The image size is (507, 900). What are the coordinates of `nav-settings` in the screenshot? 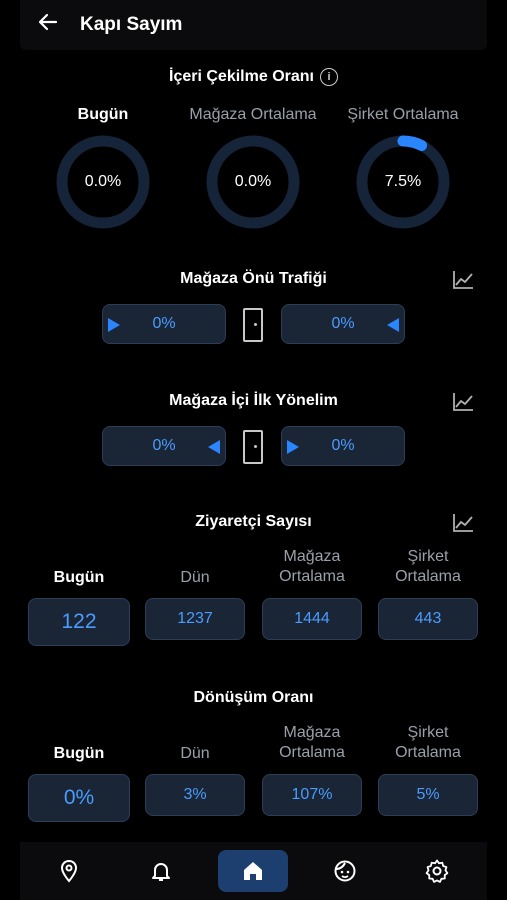 It's located at (437, 871).